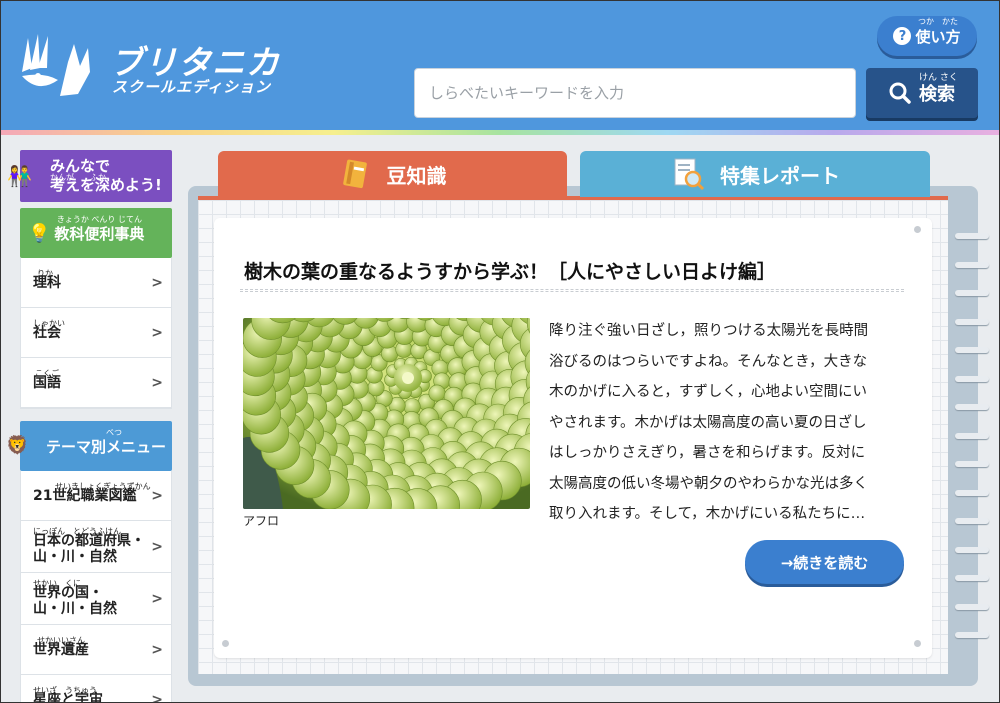 This screenshot has width=1000, height=703. Describe the element at coordinates (708, 361) in the screenshot. I see `excerpt-line: 浴びるのはつらいですよね。そんなとき，大きな` at that location.